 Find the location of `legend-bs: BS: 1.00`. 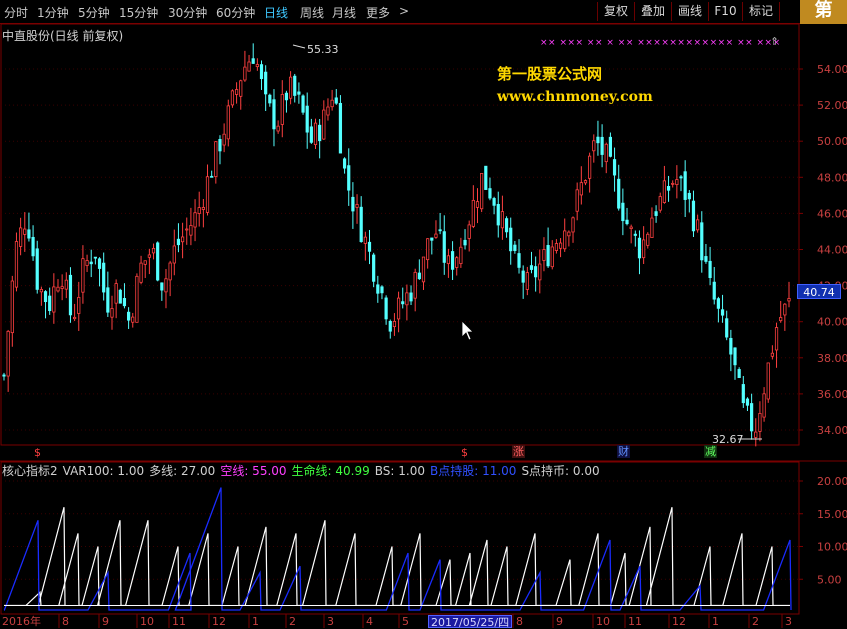

legend-bs: BS: 1.00 is located at coordinates (399, 471).